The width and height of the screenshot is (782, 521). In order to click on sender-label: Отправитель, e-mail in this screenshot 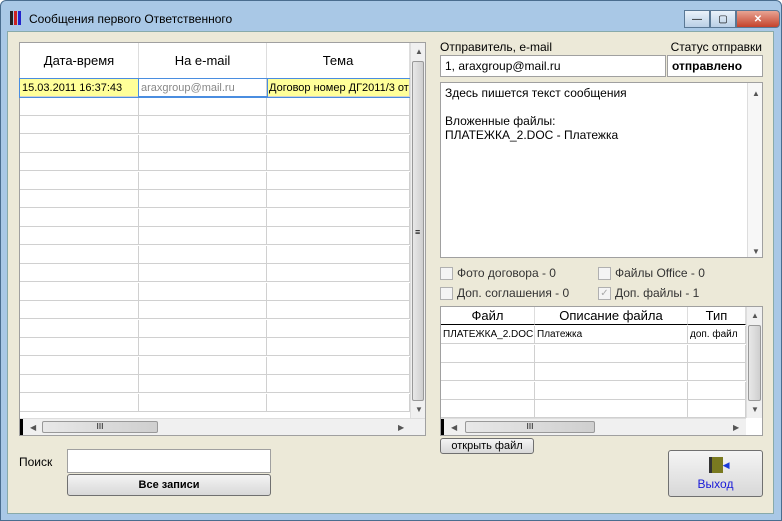, I will do `click(496, 47)`.